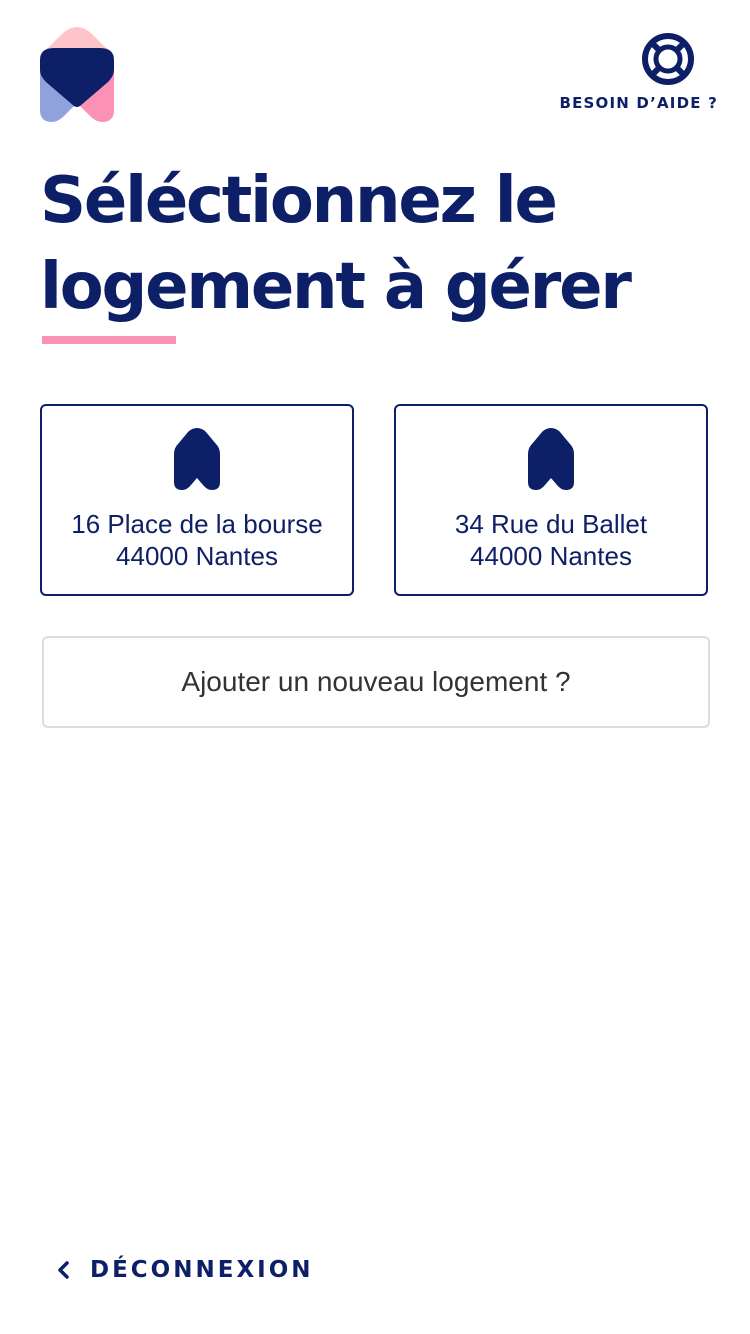 Image resolution: width=750 pixels, height=1334 pixels. What do you see at coordinates (202, 1270) in the screenshot?
I see `logout-label: DÉCONNEXION` at bounding box center [202, 1270].